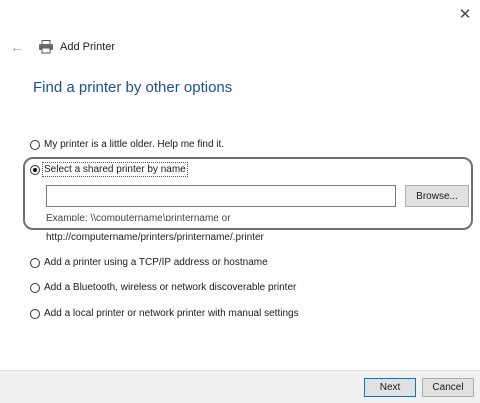 This screenshot has height=403, width=480. Describe the element at coordinates (35, 169) in the screenshot. I see `radio-button-selected` at that location.